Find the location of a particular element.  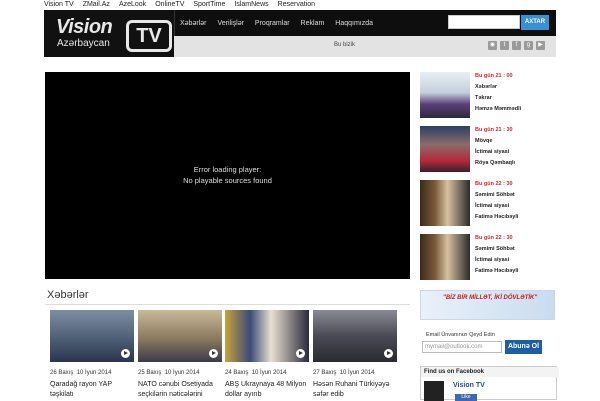

news-title: Həsən Ruhani Türkiyəyə səfər edib is located at coordinates (355, 390).